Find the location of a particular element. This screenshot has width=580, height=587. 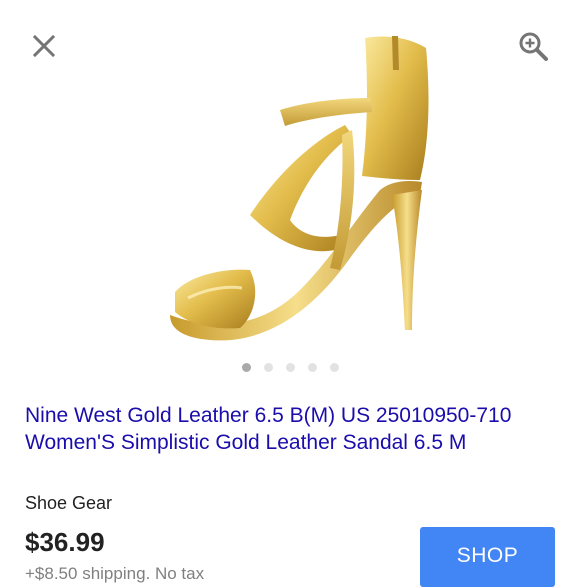

merchant-name: Shoe Gear is located at coordinates (69, 503).